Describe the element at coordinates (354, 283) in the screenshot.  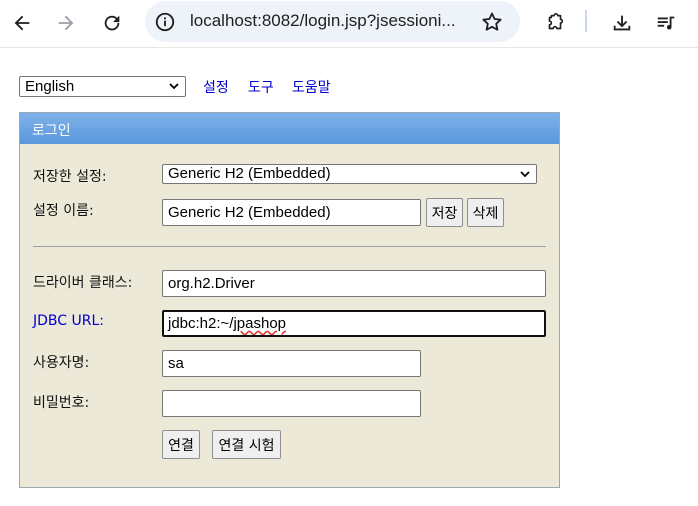
I see `driver-class-input: org.h2.Driver` at that location.